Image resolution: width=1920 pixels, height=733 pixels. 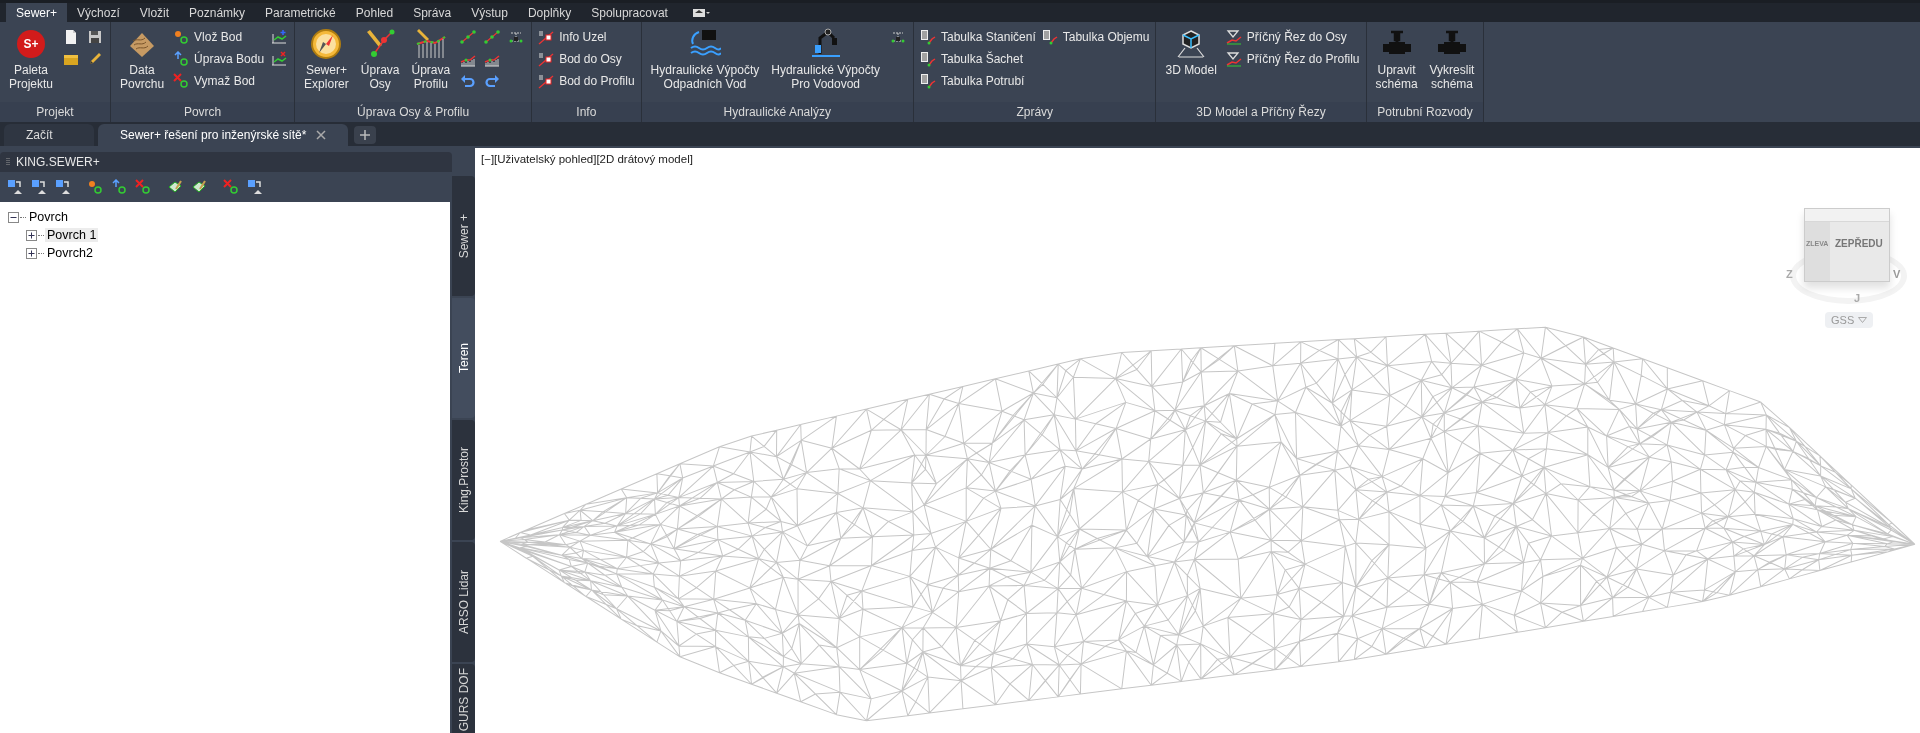 What do you see at coordinates (978, 37) in the screenshot?
I see `ribbon-button: Tabulka Staničení` at bounding box center [978, 37].